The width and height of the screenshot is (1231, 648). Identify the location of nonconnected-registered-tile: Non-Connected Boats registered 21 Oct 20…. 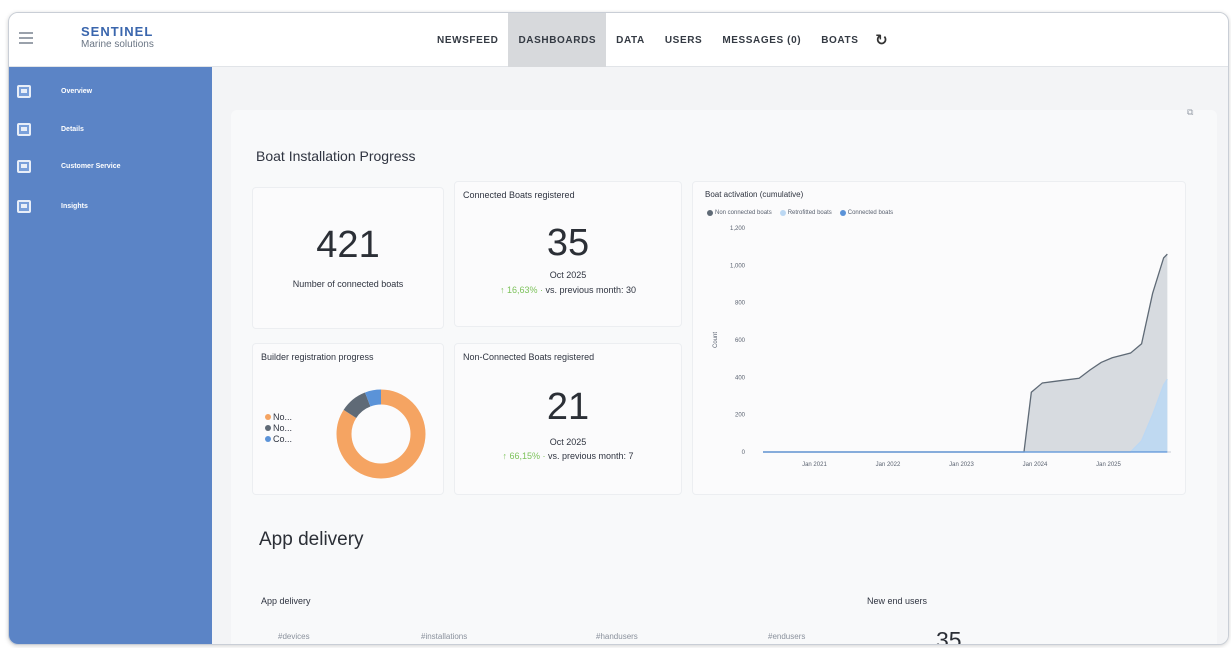
(568, 419).